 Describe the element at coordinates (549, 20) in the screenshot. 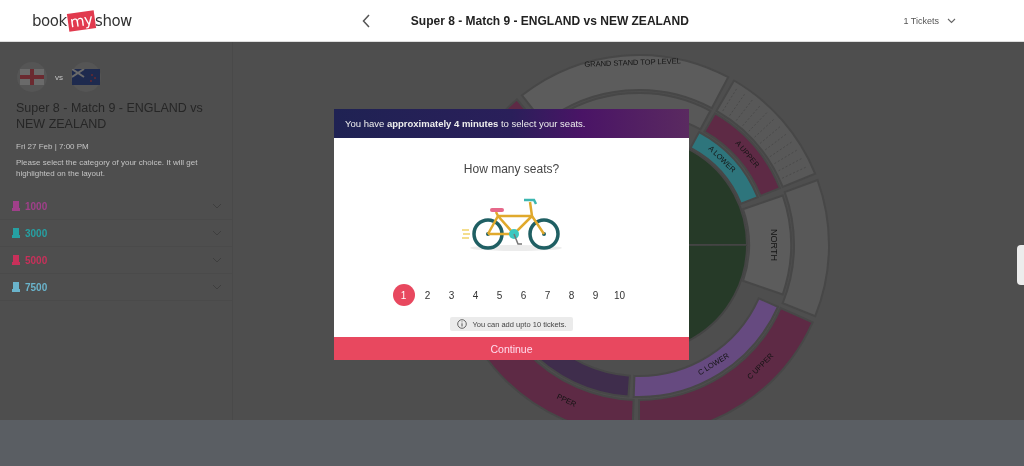

I see `event-title: Super 8 - Match 9 - ENGLAND vs NEW ZEALAND` at that location.